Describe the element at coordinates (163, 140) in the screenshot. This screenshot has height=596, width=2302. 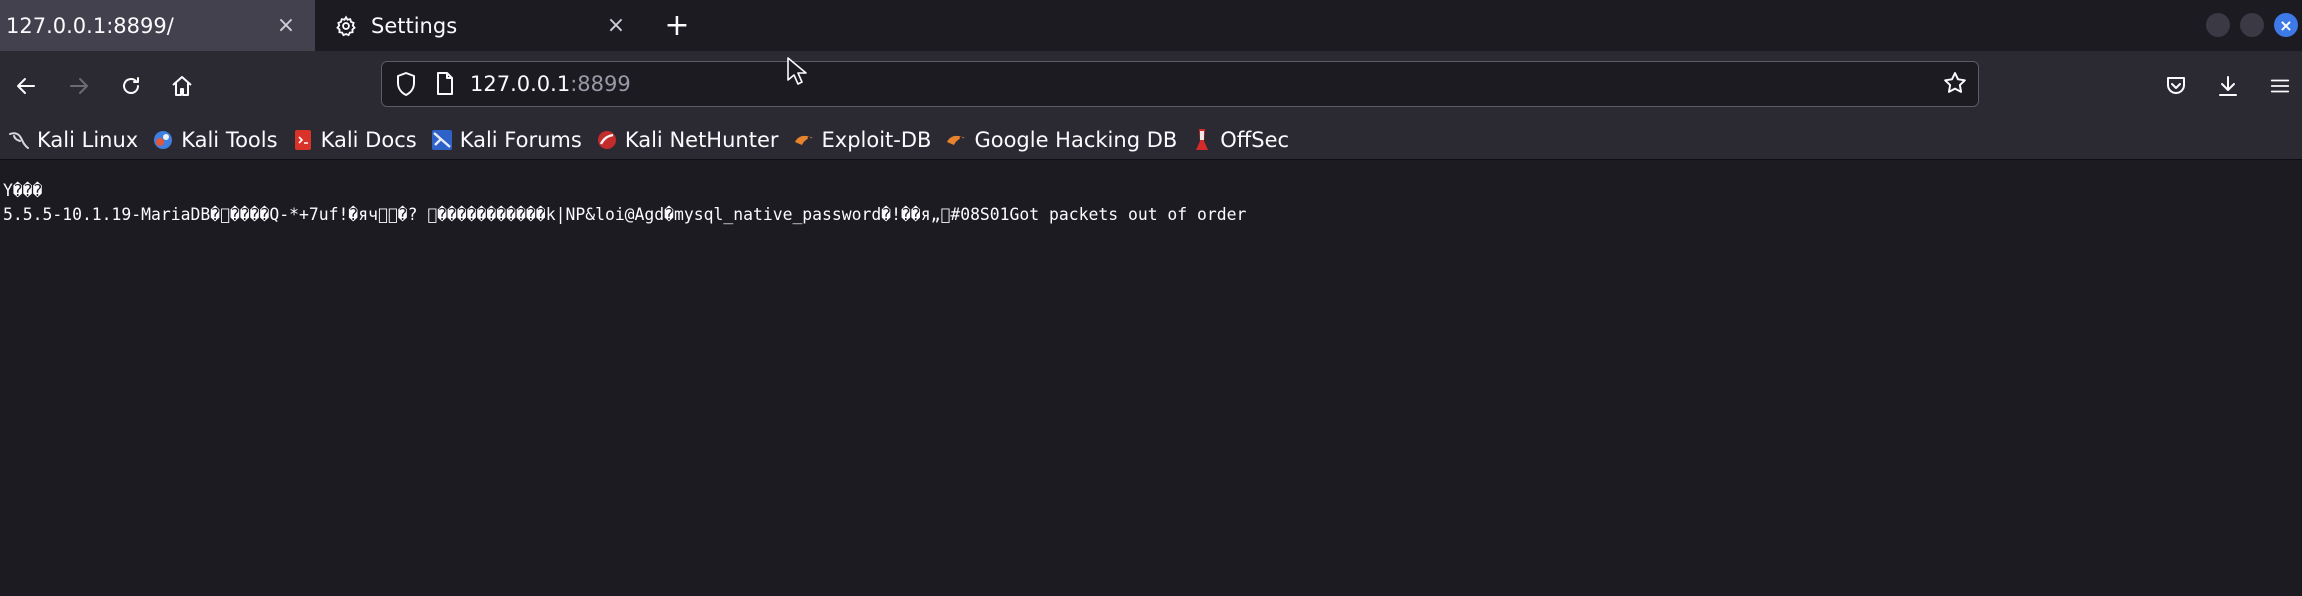
I see `kali-tools-icon` at that location.